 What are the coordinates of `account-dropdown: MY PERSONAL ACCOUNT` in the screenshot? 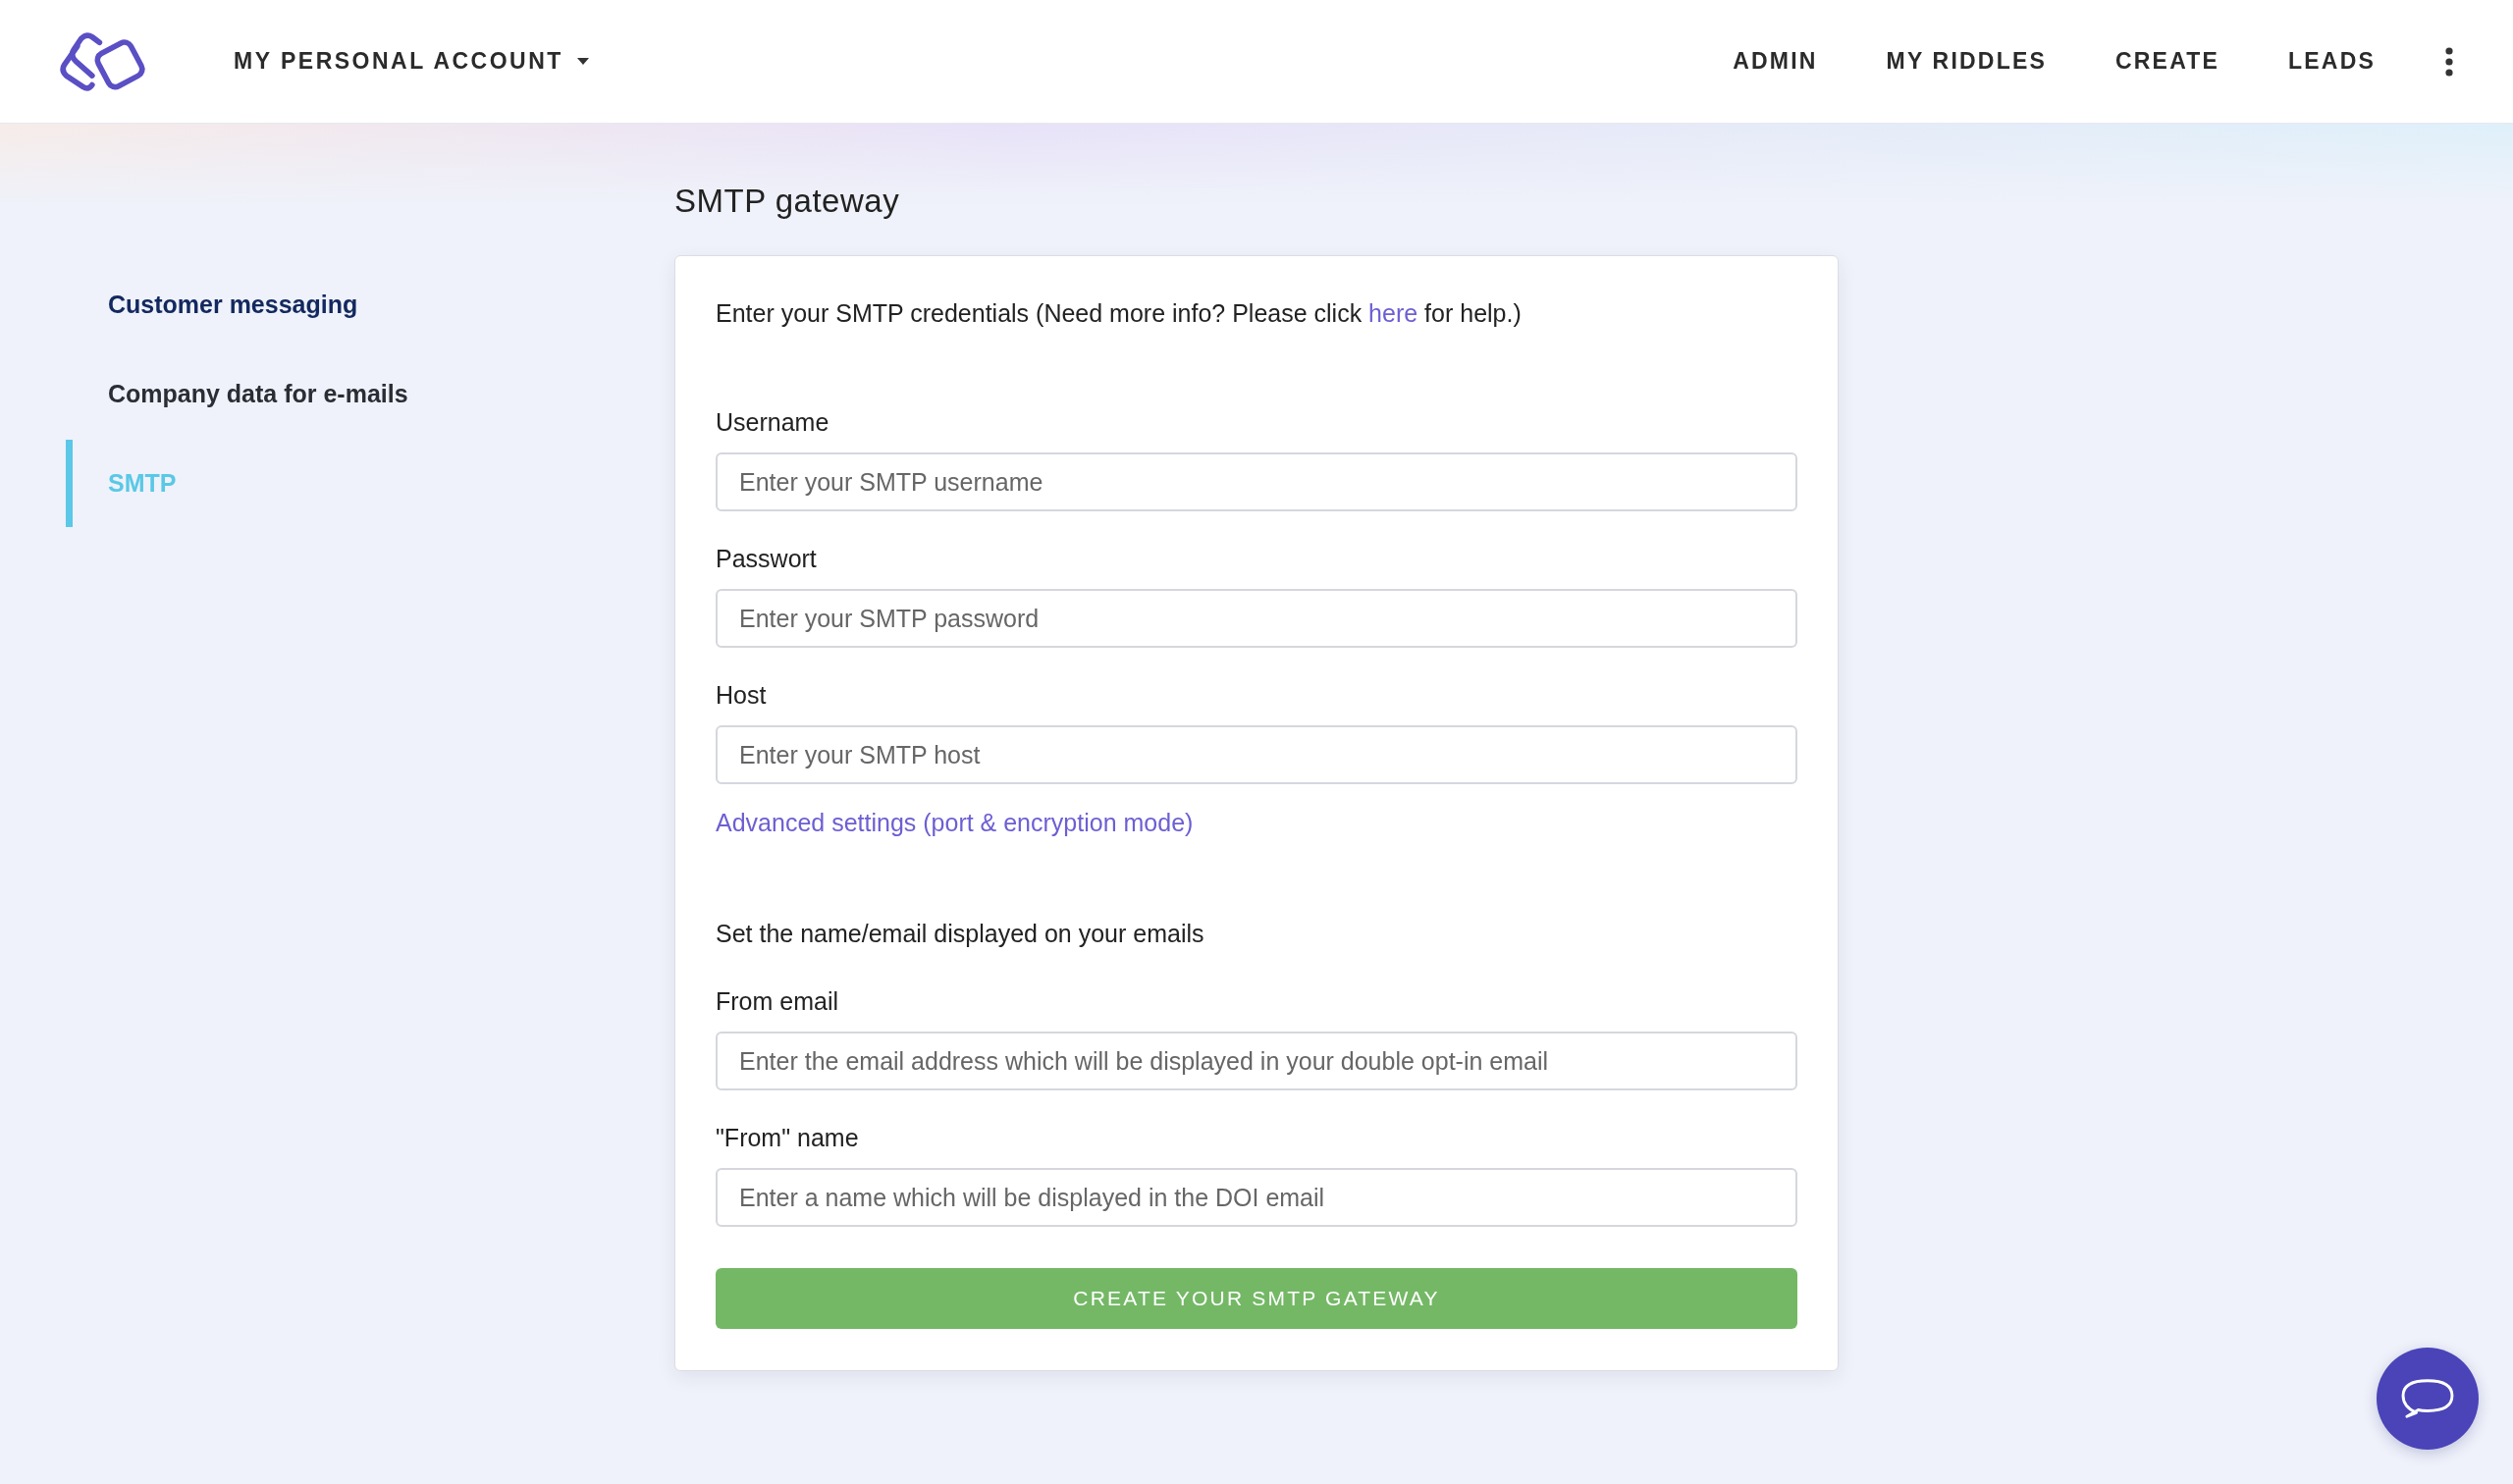 It's located at (412, 61).